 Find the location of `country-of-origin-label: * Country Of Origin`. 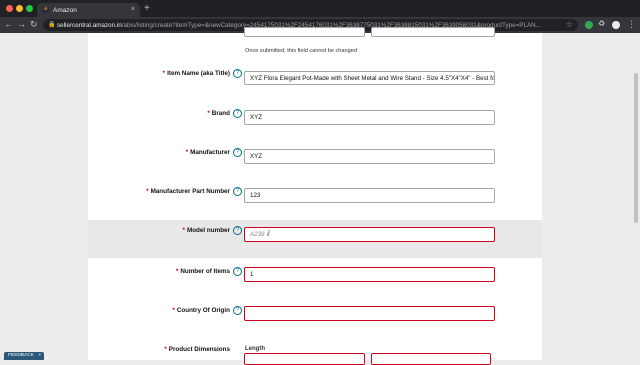

country-of-origin-label: * Country Of Origin is located at coordinates (201, 310).